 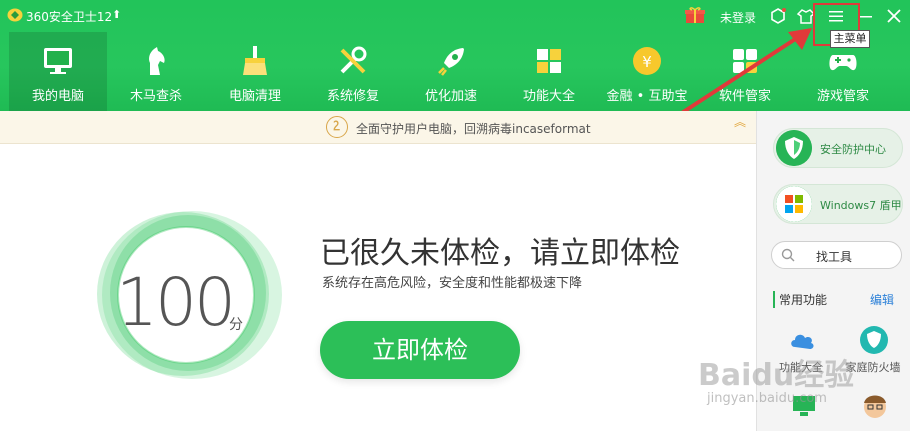 I want to click on nav-my-computer: 我的电脑, so click(x=58, y=71).